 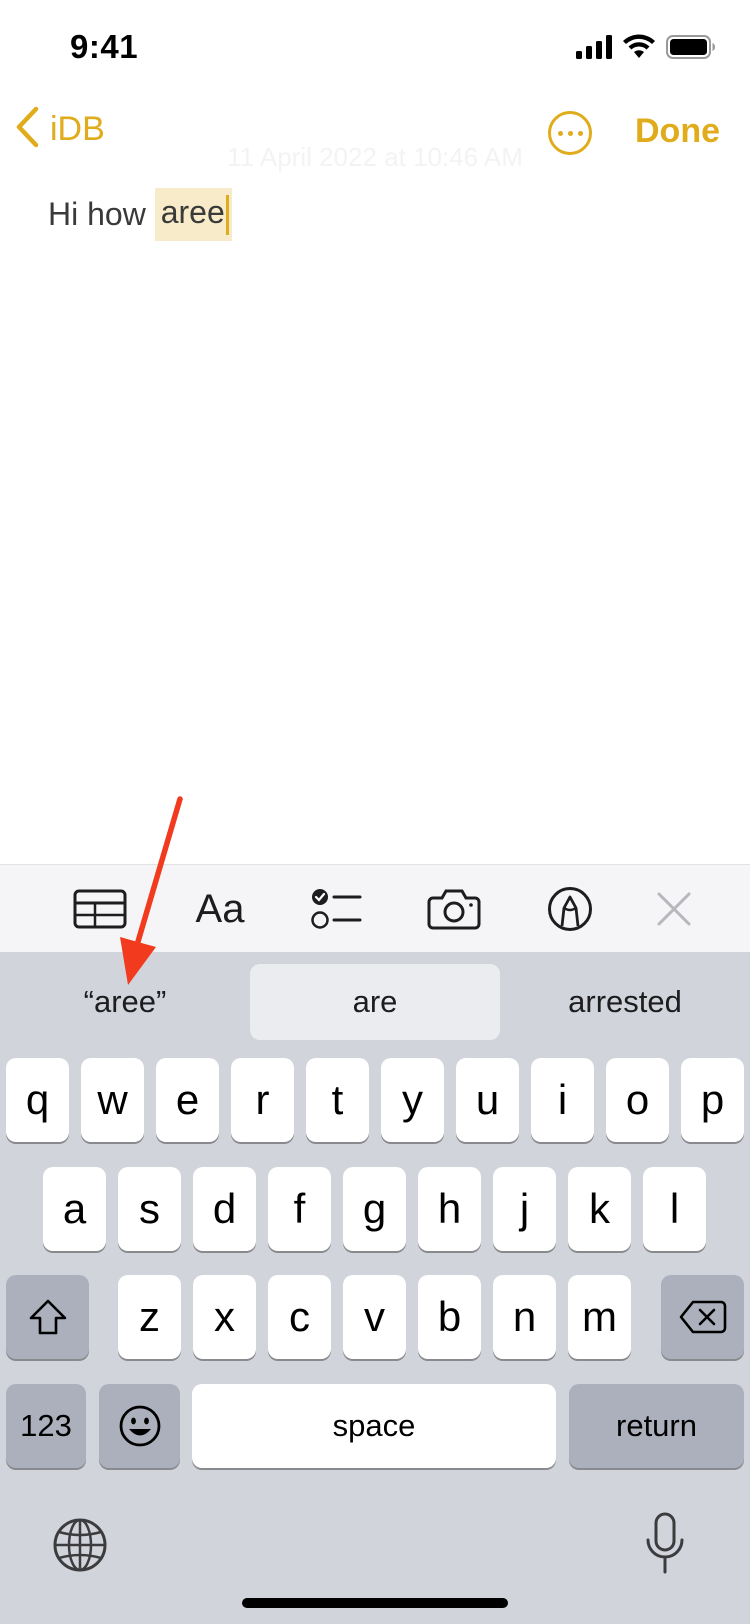 I want to click on note-text: Hi how, so click(x=101, y=213).